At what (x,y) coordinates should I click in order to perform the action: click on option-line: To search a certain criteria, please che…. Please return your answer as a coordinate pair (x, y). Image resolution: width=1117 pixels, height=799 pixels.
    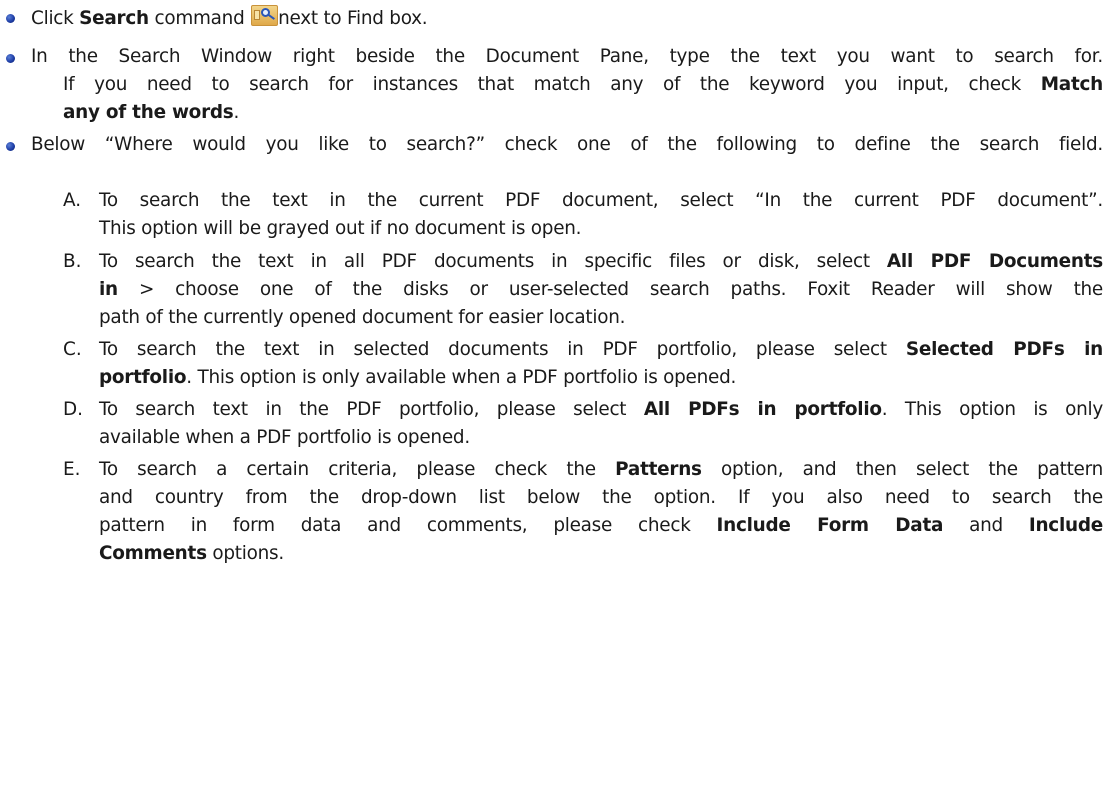
    Looking at the image, I should click on (601, 470).